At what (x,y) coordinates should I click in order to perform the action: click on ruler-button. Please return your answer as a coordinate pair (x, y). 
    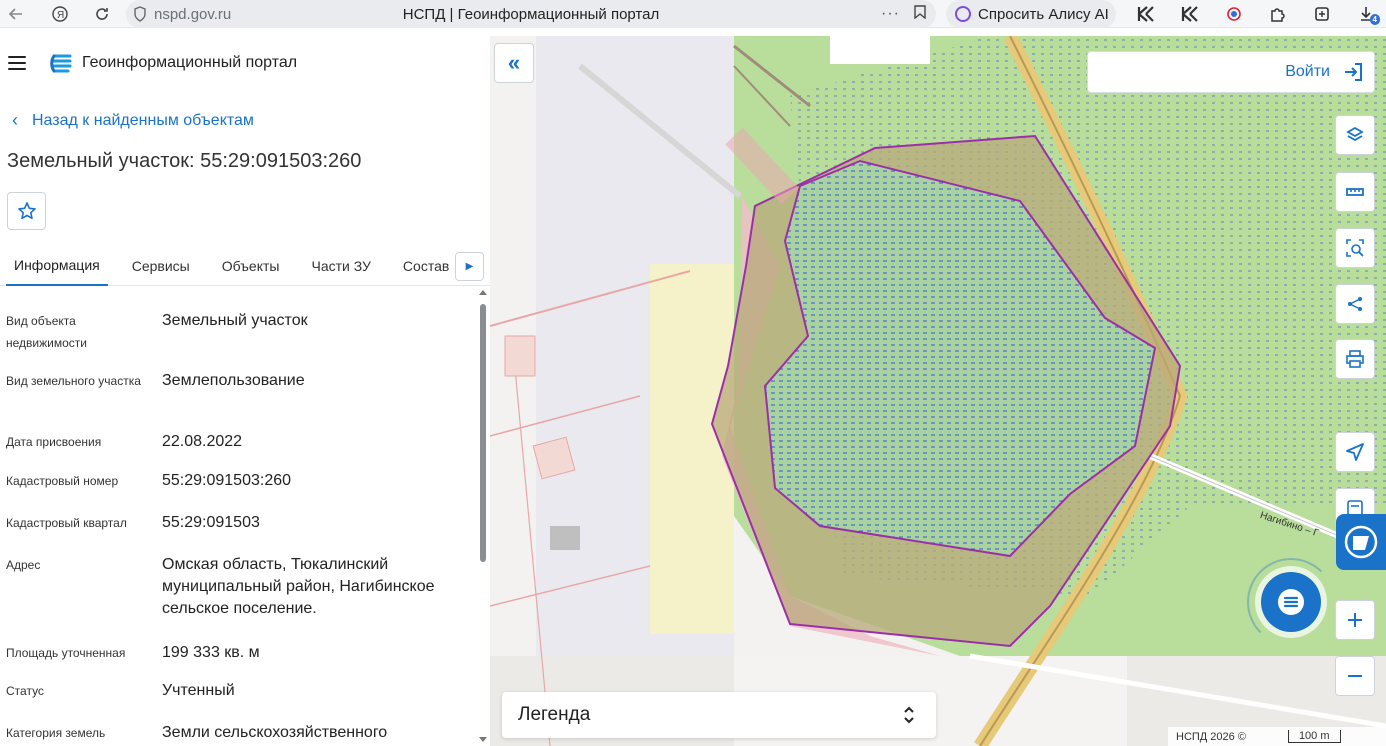
    Looking at the image, I should click on (1355, 192).